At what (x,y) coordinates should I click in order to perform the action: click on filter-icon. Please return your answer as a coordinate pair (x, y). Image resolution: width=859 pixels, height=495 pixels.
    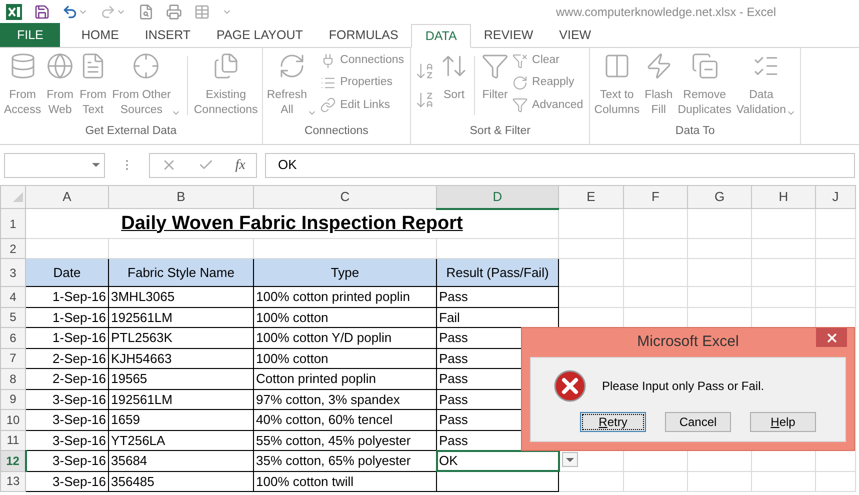
    Looking at the image, I should click on (520, 105).